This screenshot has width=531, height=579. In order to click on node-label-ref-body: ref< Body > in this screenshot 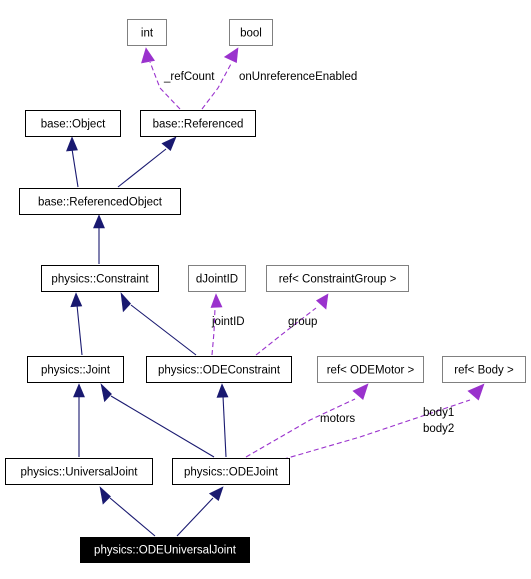, I will do `click(484, 371)`.